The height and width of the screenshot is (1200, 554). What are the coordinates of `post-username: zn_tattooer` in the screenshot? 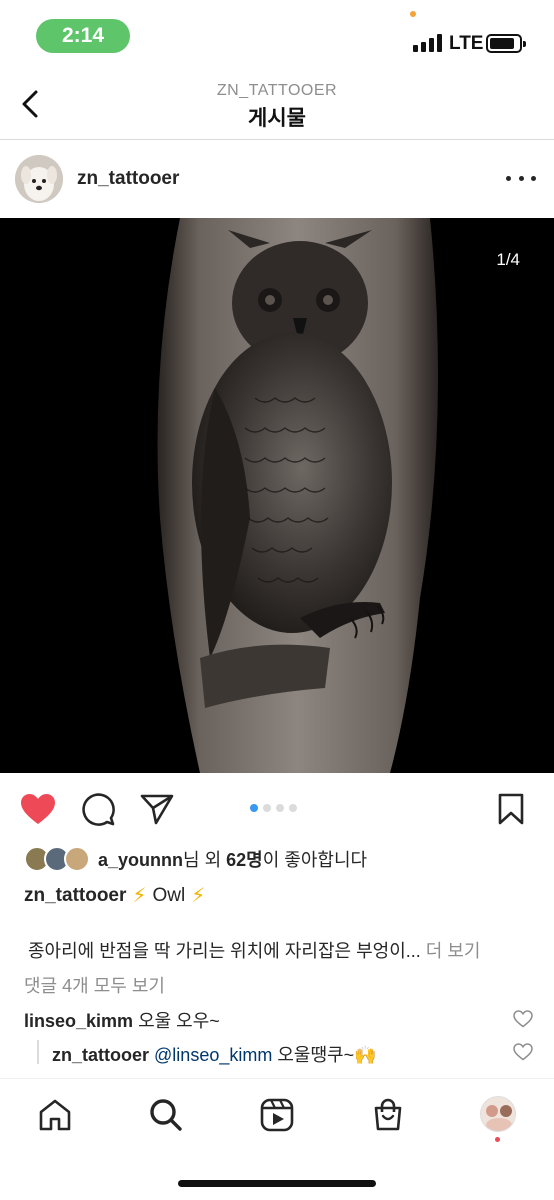 It's located at (128, 179).